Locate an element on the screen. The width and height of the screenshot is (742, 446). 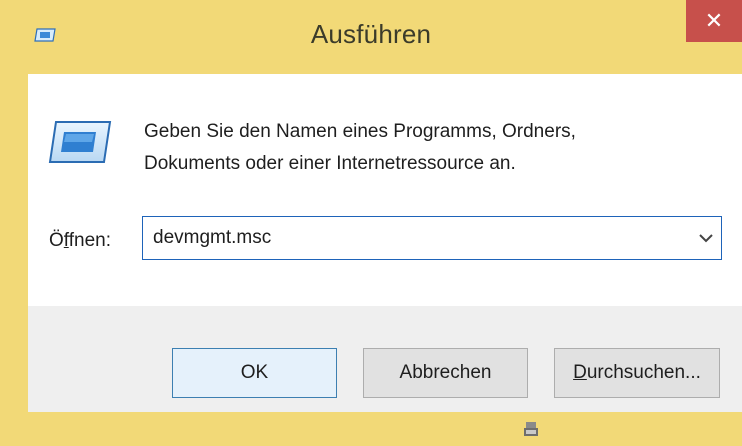
close-icon: ✕ is located at coordinates (714, 20).